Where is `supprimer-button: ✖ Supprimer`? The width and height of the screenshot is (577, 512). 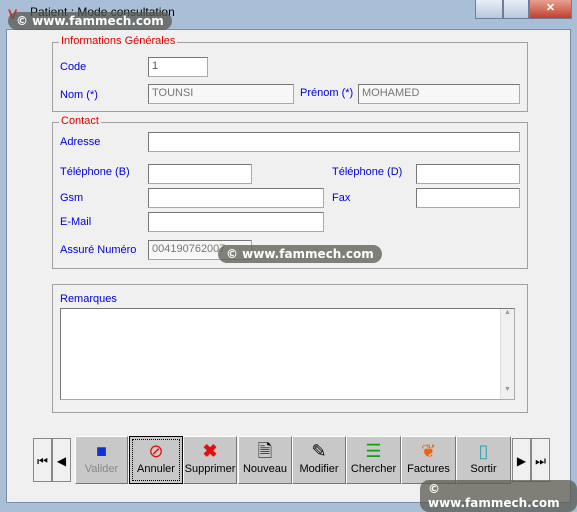 supprimer-button: ✖ Supprimer is located at coordinates (210, 460).